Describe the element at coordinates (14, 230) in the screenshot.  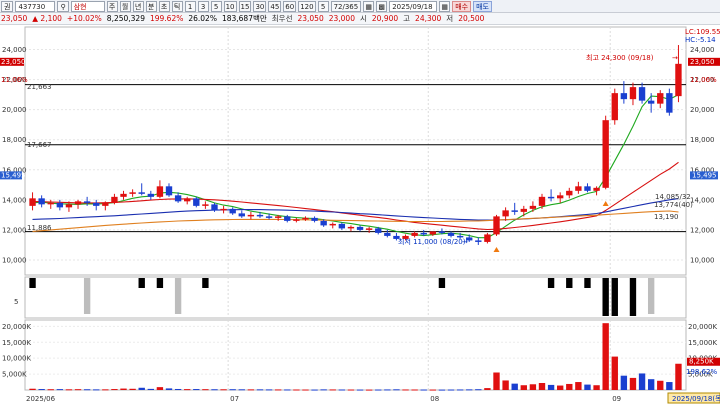
I see `price-tick-left: 12,000` at that location.